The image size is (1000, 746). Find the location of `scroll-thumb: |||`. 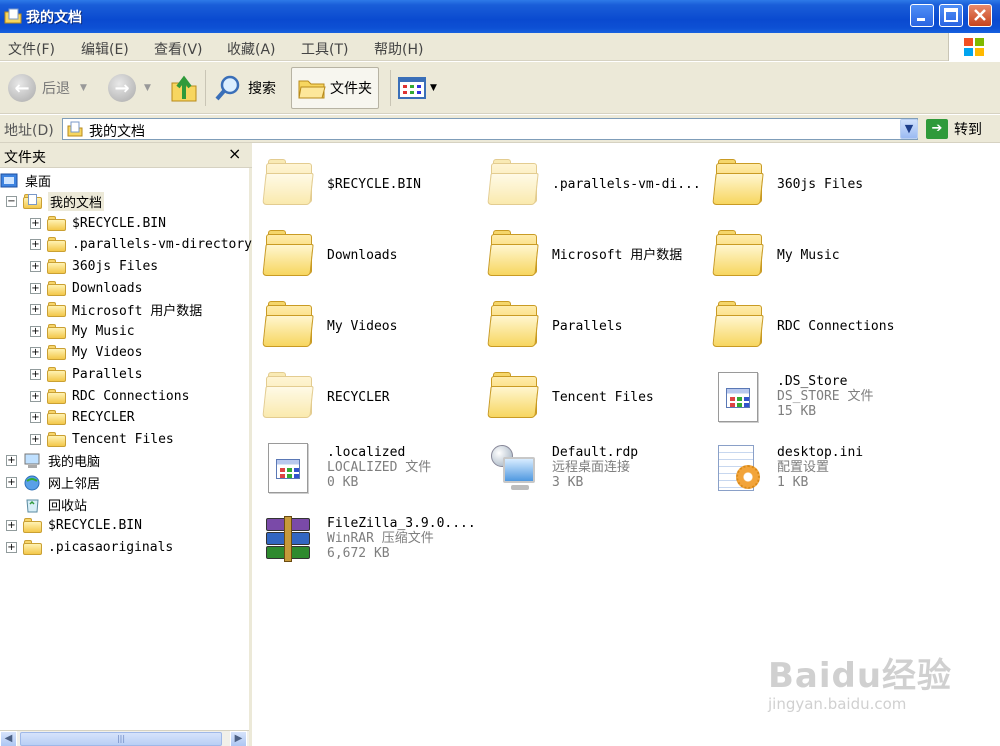

scroll-thumb: ||| is located at coordinates (121, 739).